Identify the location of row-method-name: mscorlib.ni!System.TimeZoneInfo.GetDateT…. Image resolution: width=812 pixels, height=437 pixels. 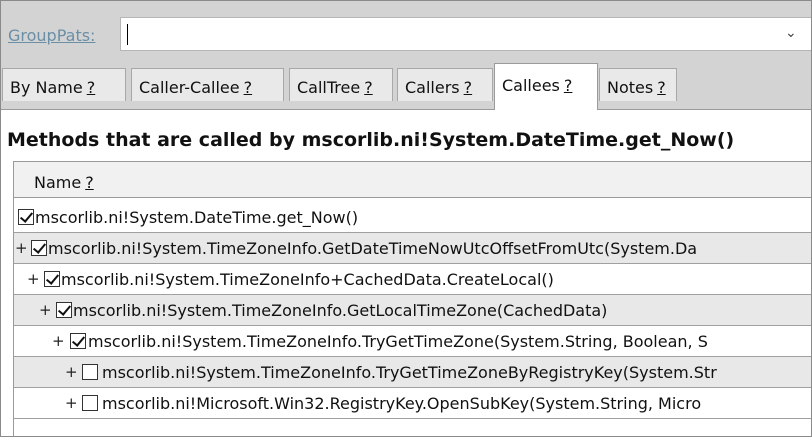
(373, 248).